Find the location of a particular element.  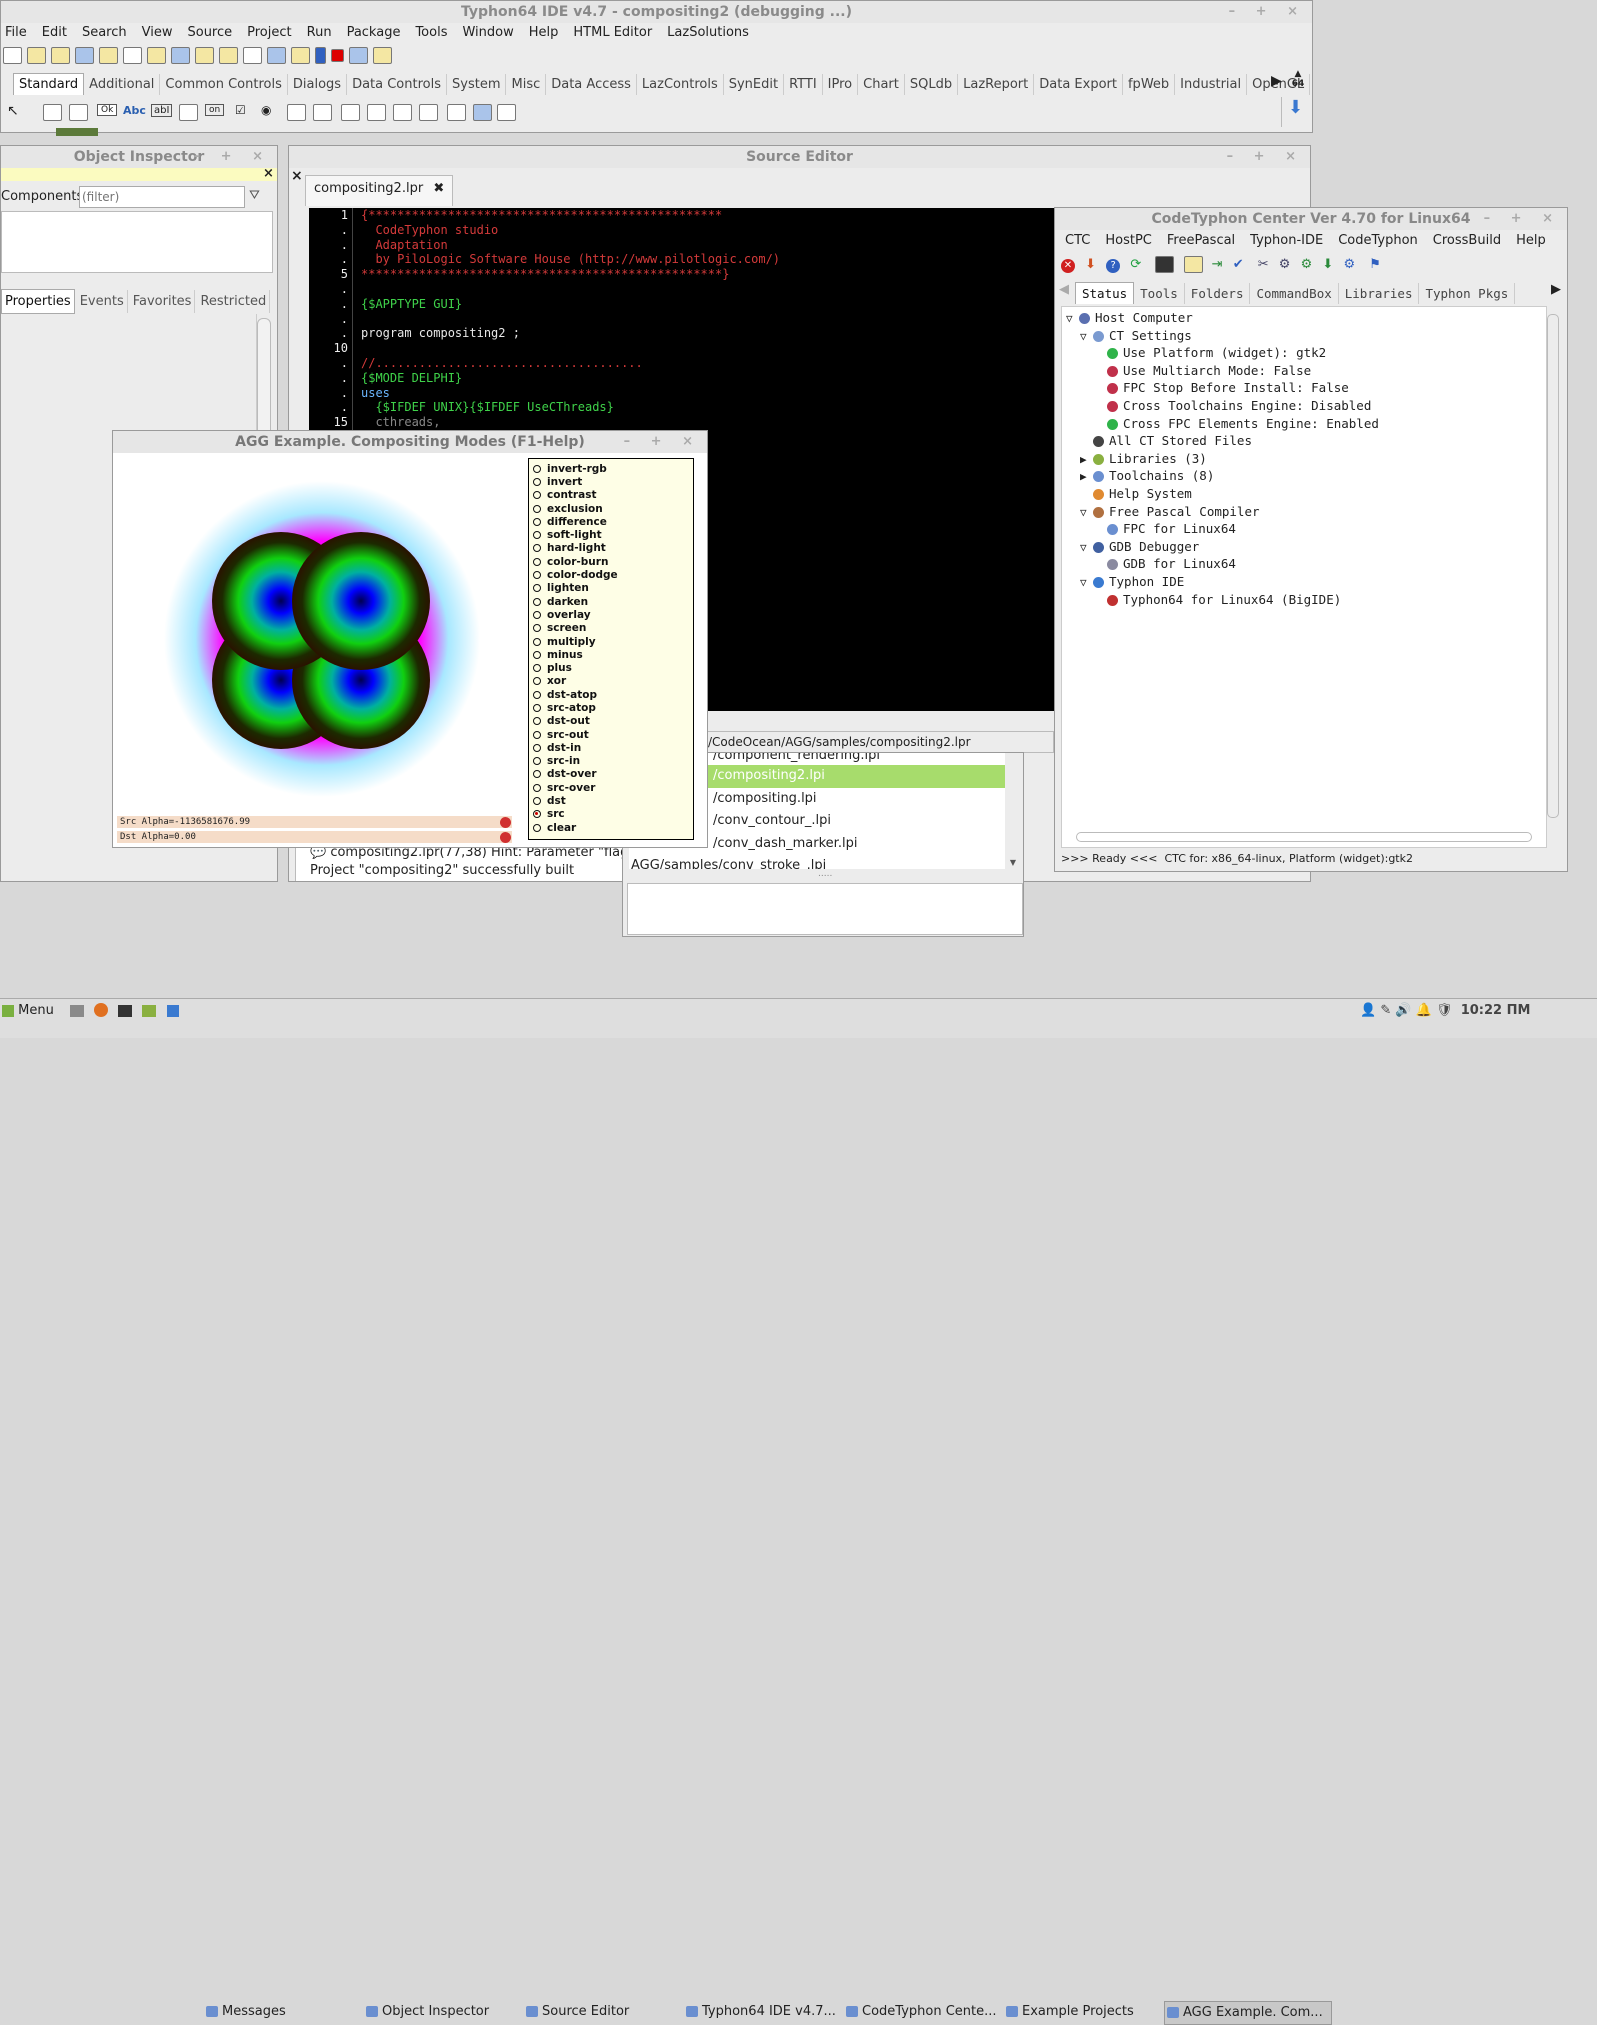

tree-node: ▶ Toolchains (8) is located at coordinates (1222, 476).